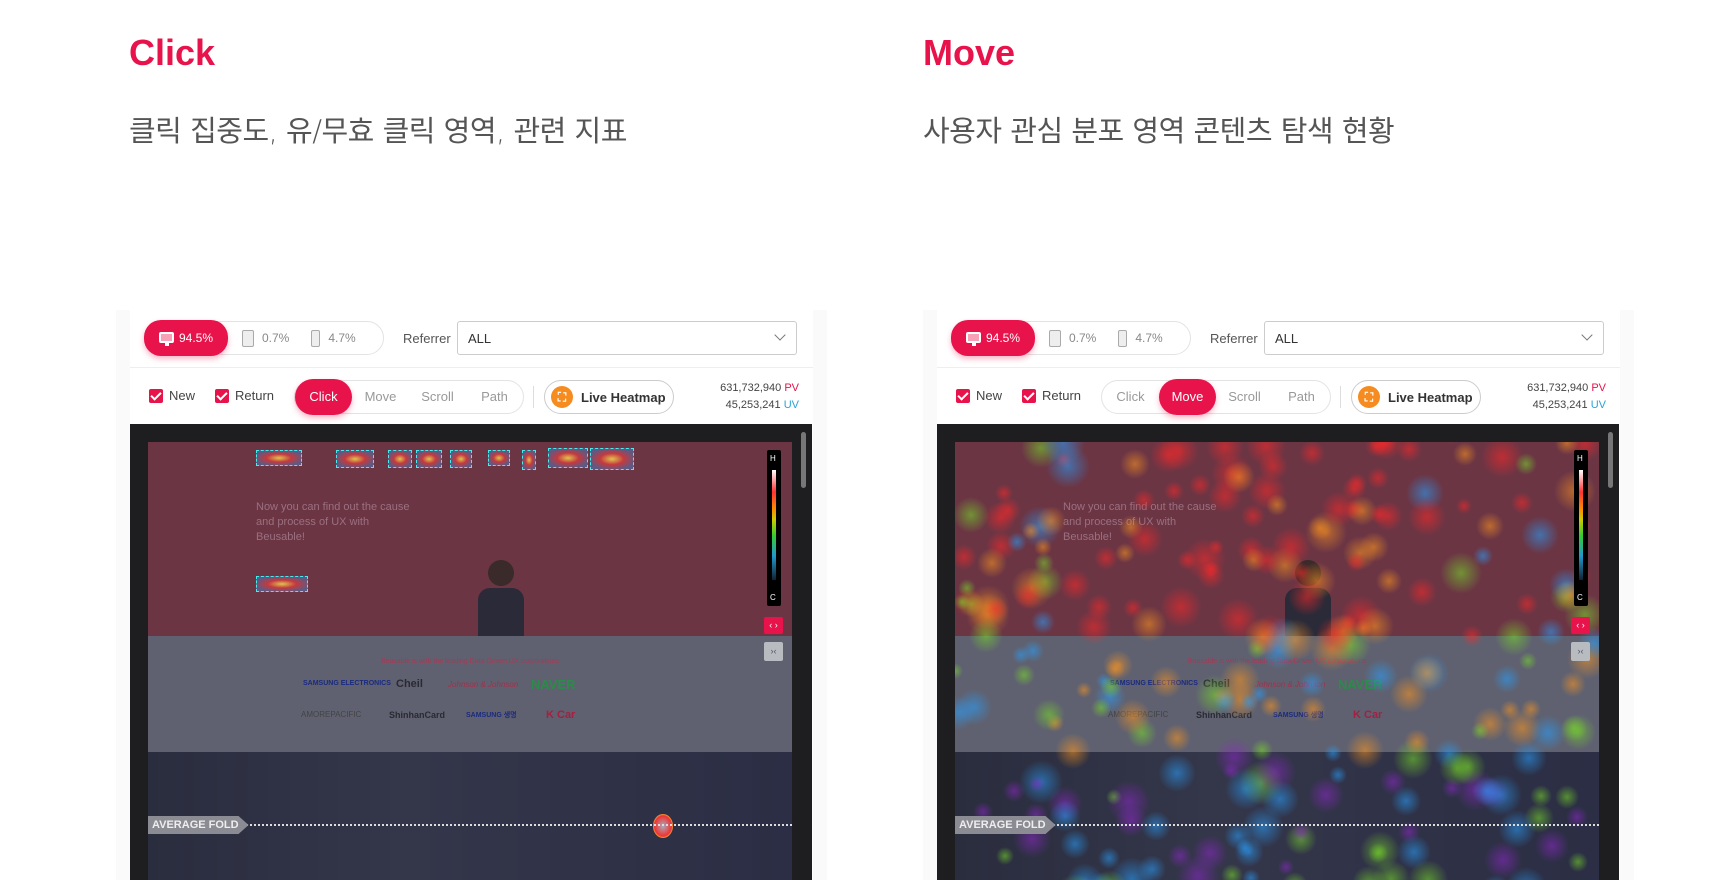 Image resolution: width=1734 pixels, height=880 pixels. I want to click on mobile-icon, so click(1123, 338).